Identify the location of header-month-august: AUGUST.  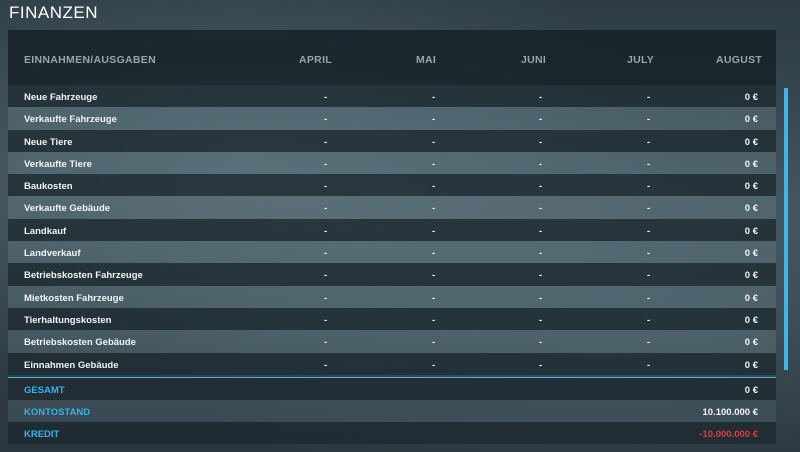
(739, 60).